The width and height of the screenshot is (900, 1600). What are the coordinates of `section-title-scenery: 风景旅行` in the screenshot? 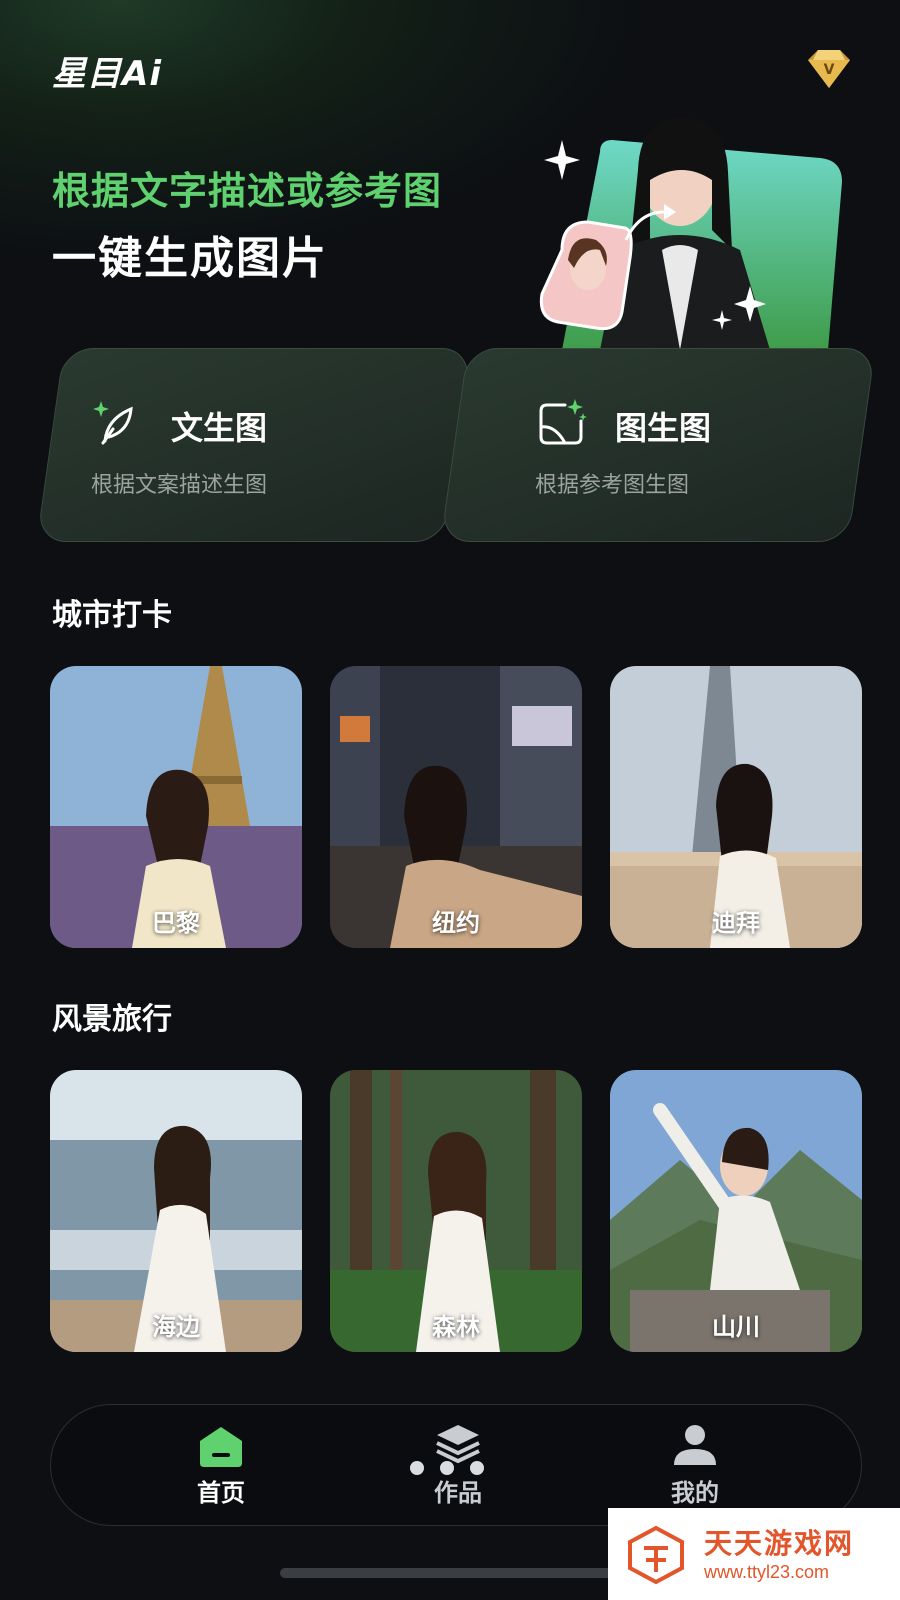 It's located at (112, 1019).